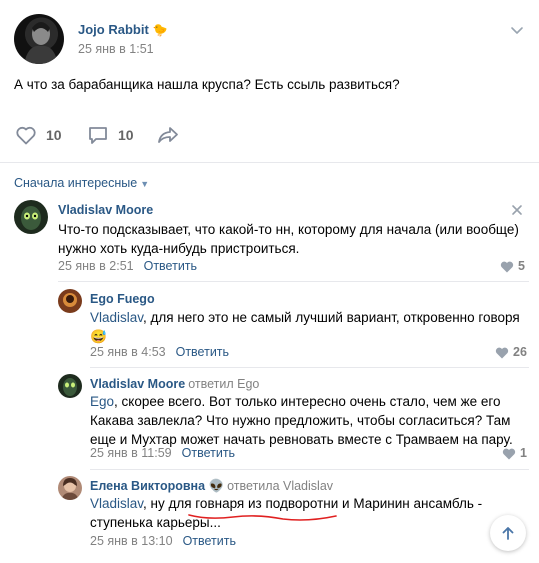 This screenshot has width=539, height=563. I want to click on close-icon, so click(517, 210).